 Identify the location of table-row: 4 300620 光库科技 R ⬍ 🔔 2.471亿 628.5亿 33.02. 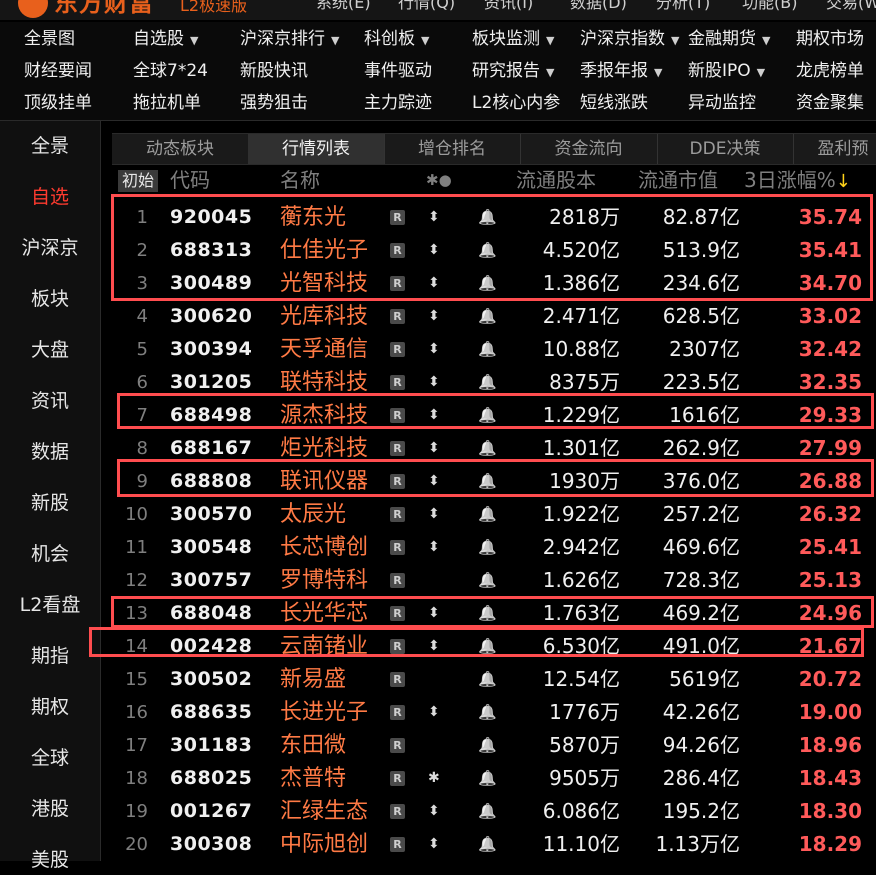
(494, 316).